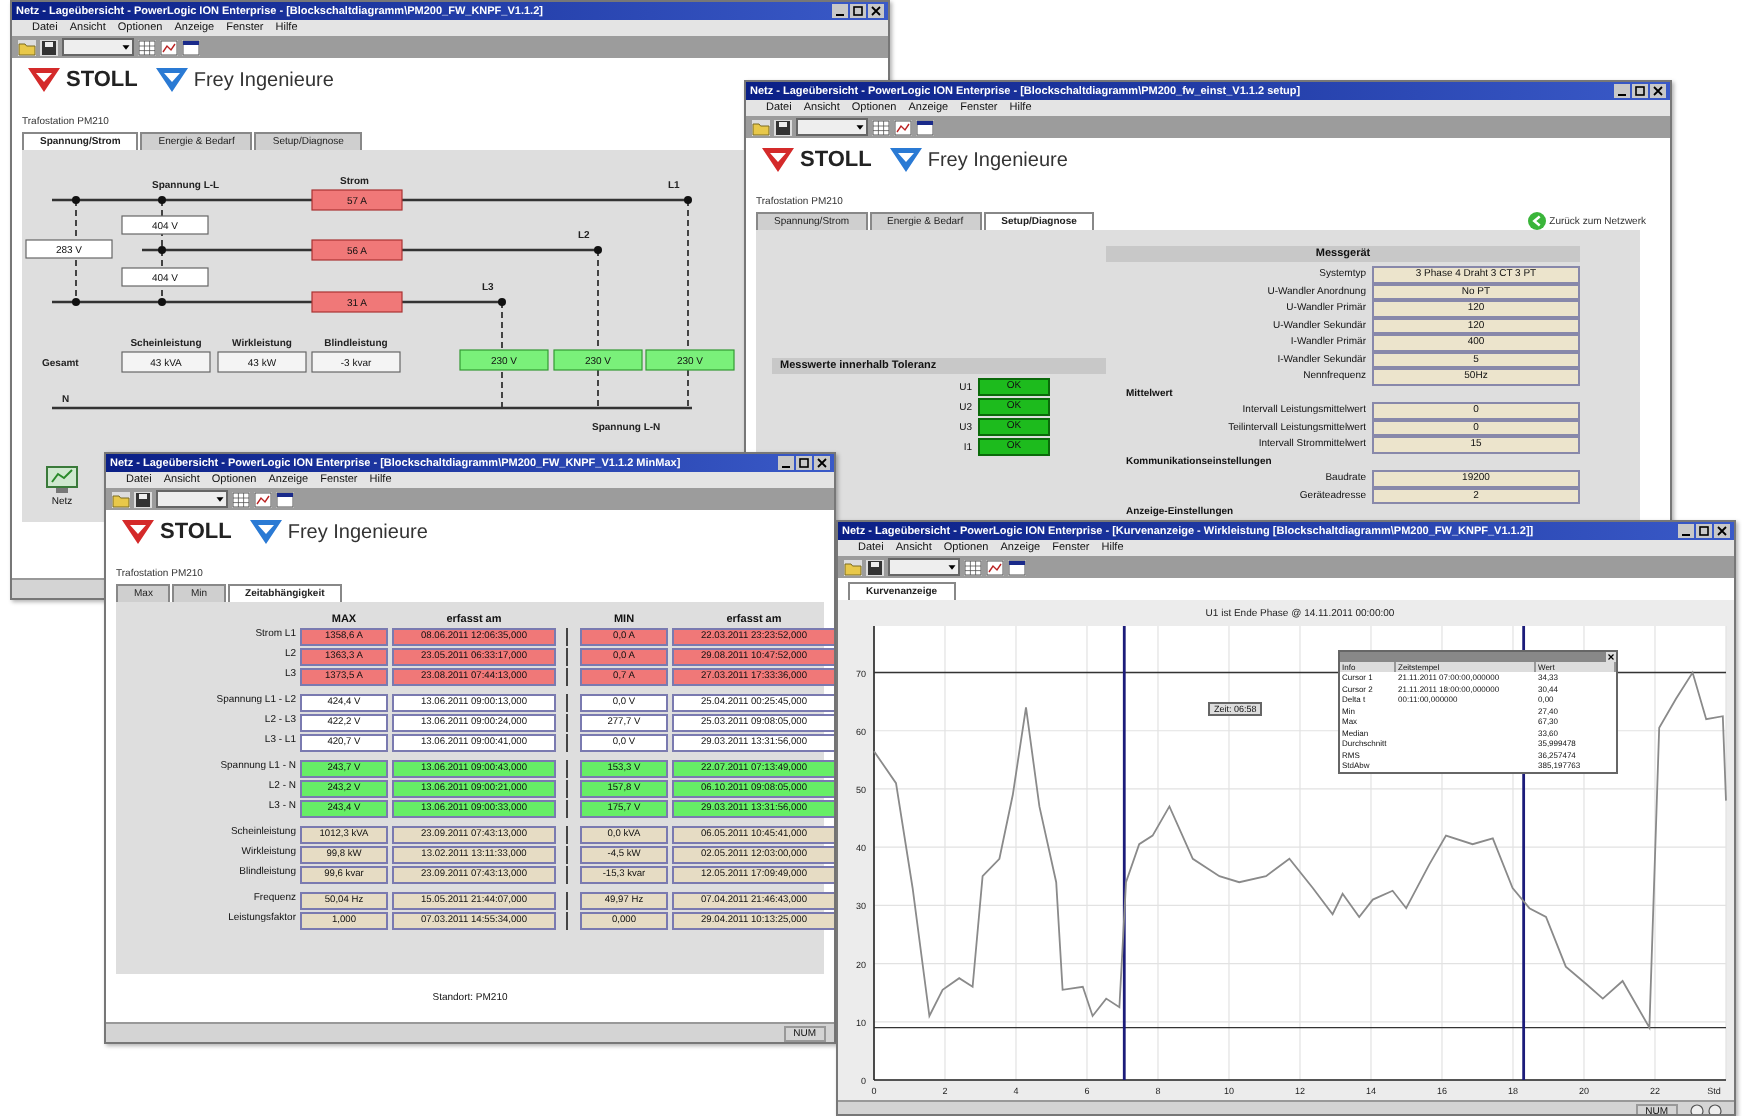  Describe the element at coordinates (1536, 221) in the screenshot. I see `back-arrow-icon` at that location.